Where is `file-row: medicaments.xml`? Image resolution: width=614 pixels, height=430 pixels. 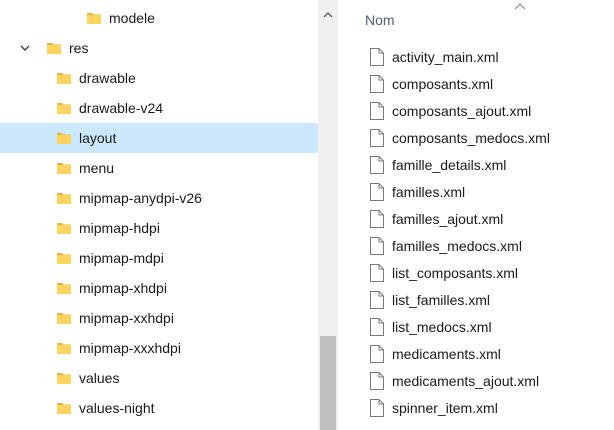 file-row: medicaments.xml is located at coordinates (476, 354).